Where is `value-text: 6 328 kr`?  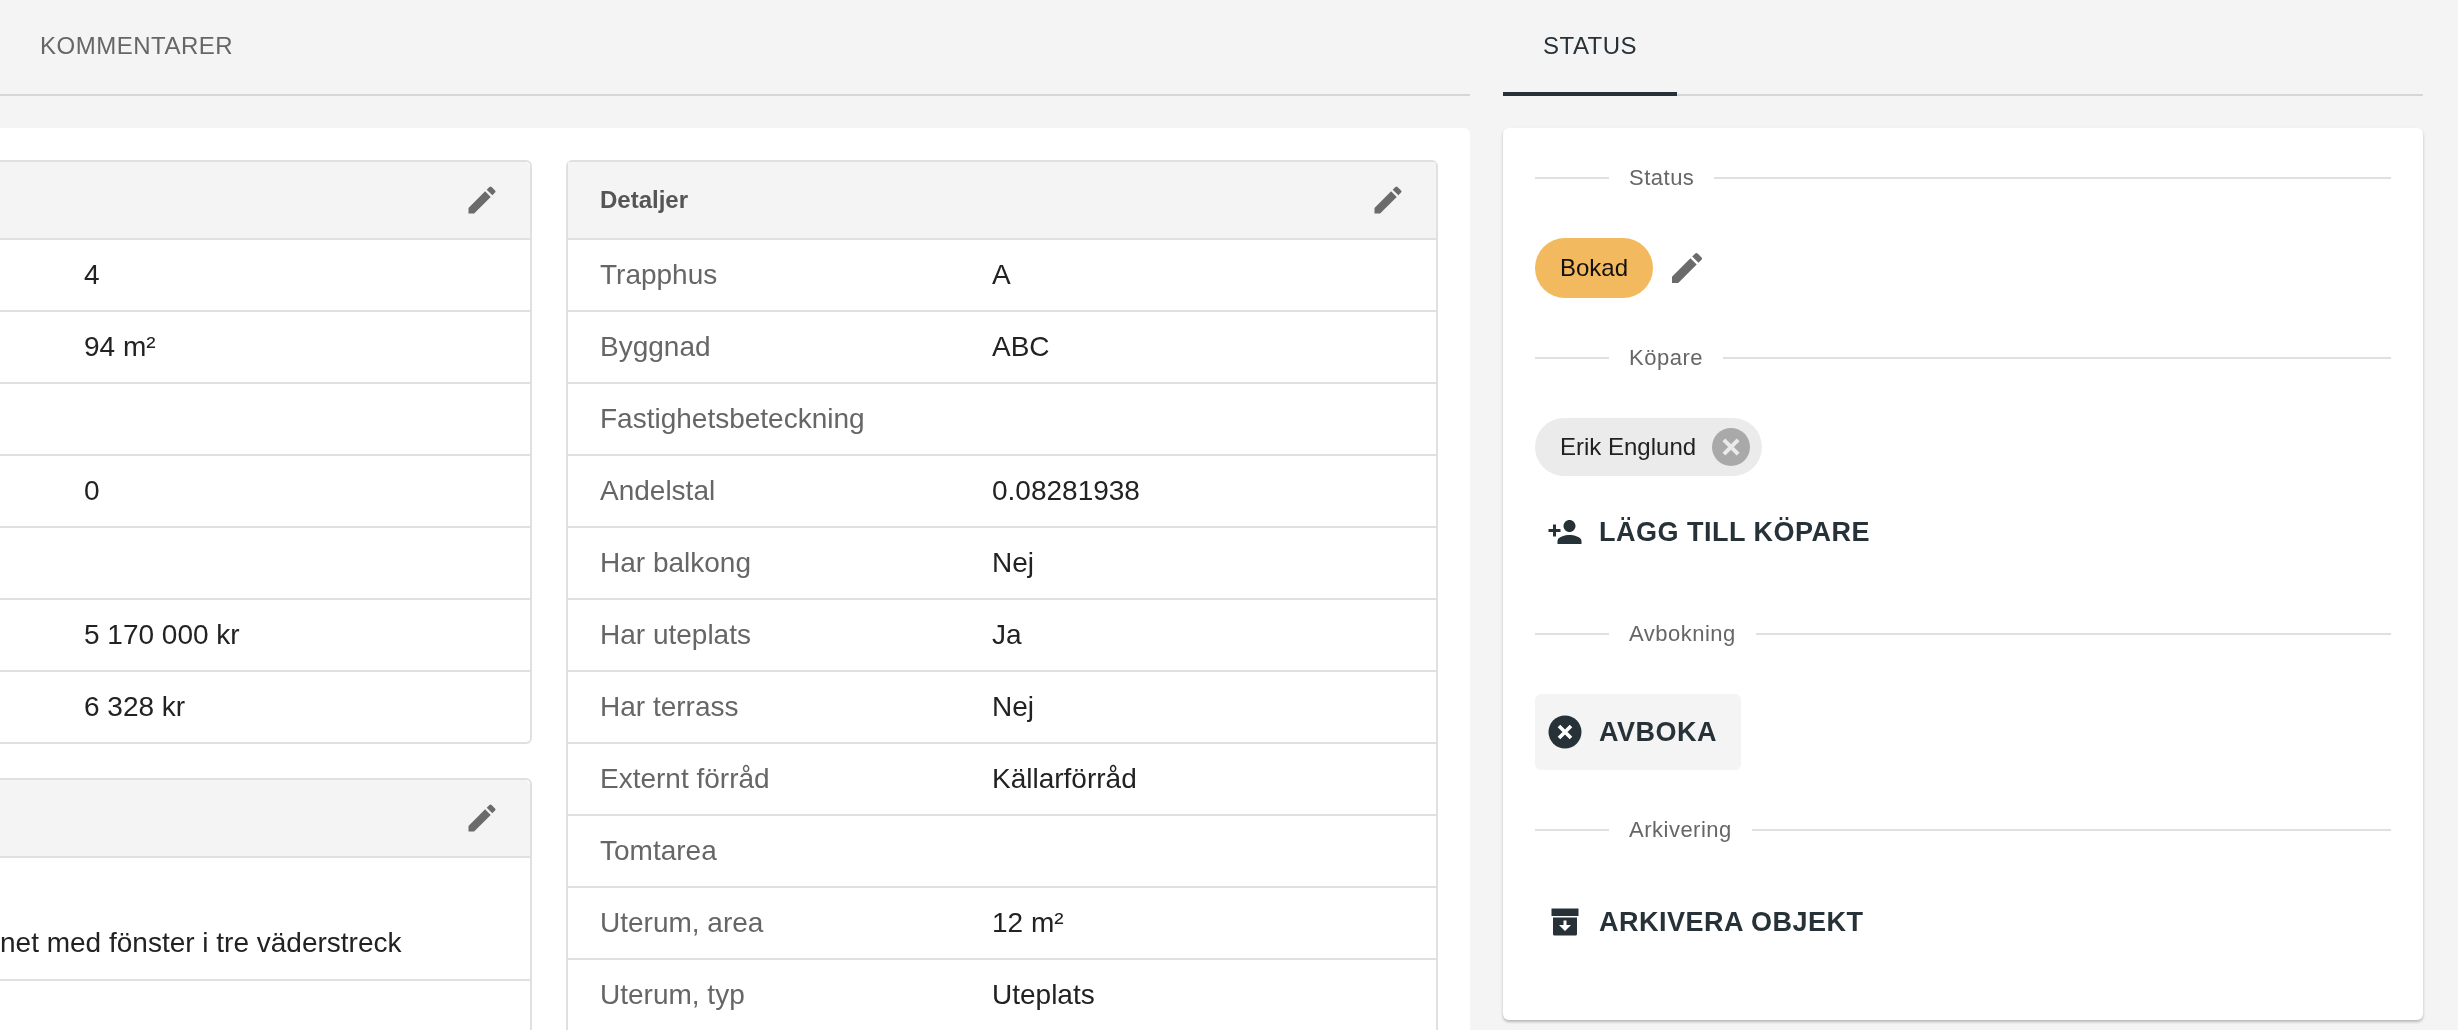
value-text: 6 328 kr is located at coordinates (134, 707).